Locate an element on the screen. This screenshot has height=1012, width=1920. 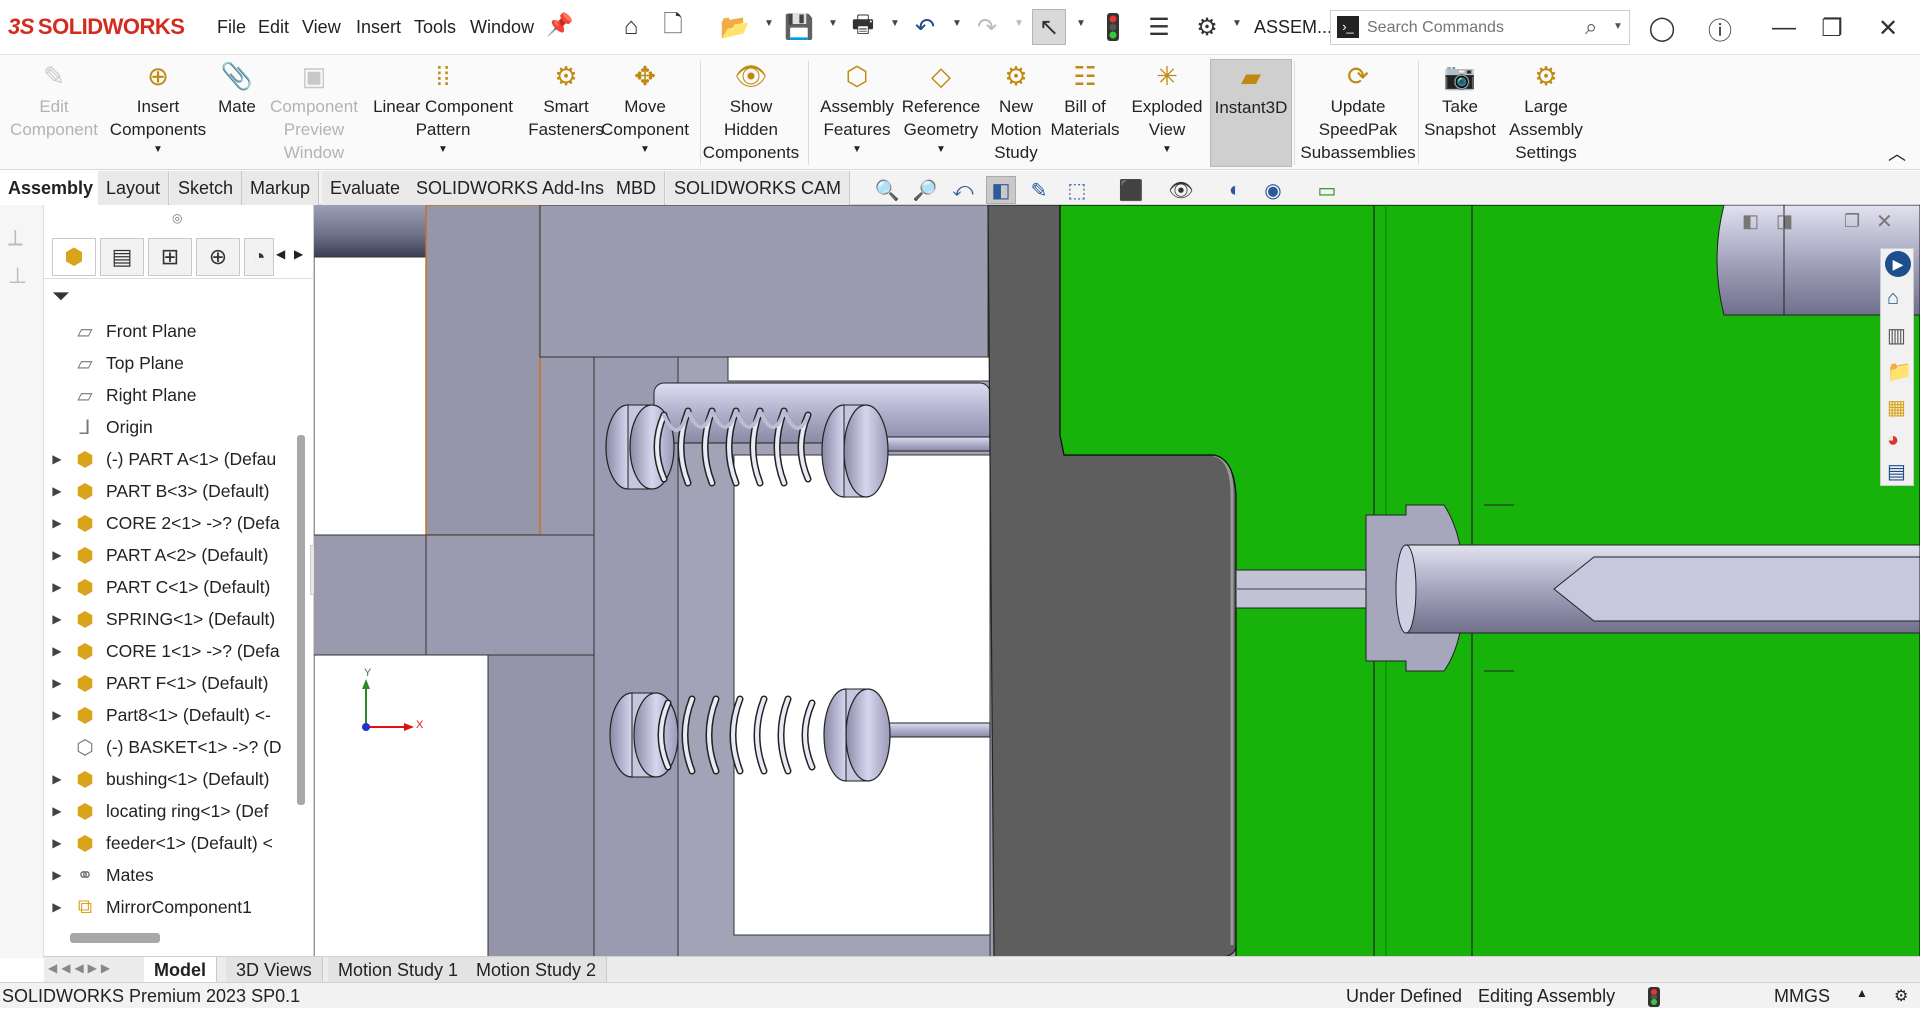
redo-dropdown-icon: ▼ is located at coordinates (1019, 23).